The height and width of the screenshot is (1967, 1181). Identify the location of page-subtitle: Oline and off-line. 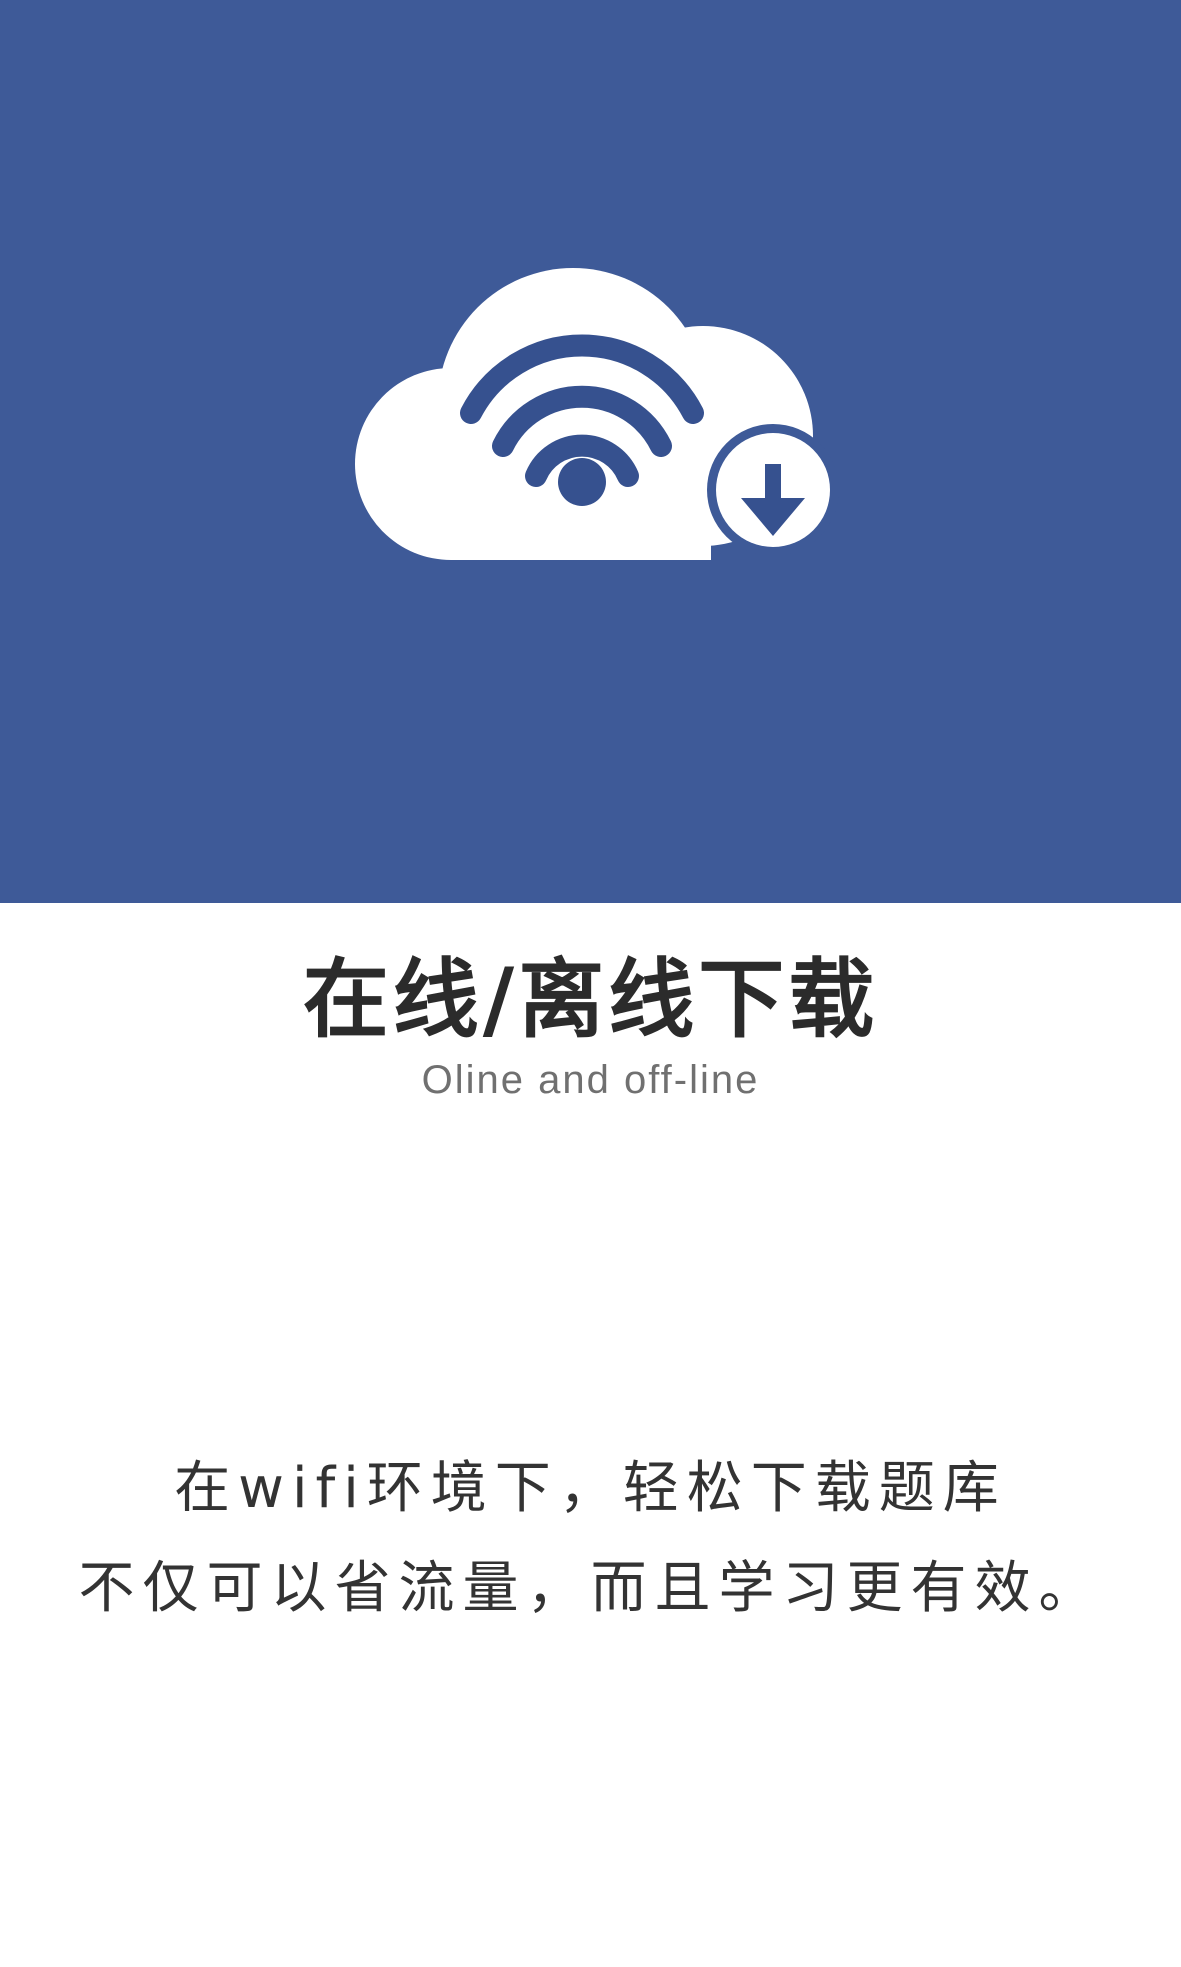
(590, 1080).